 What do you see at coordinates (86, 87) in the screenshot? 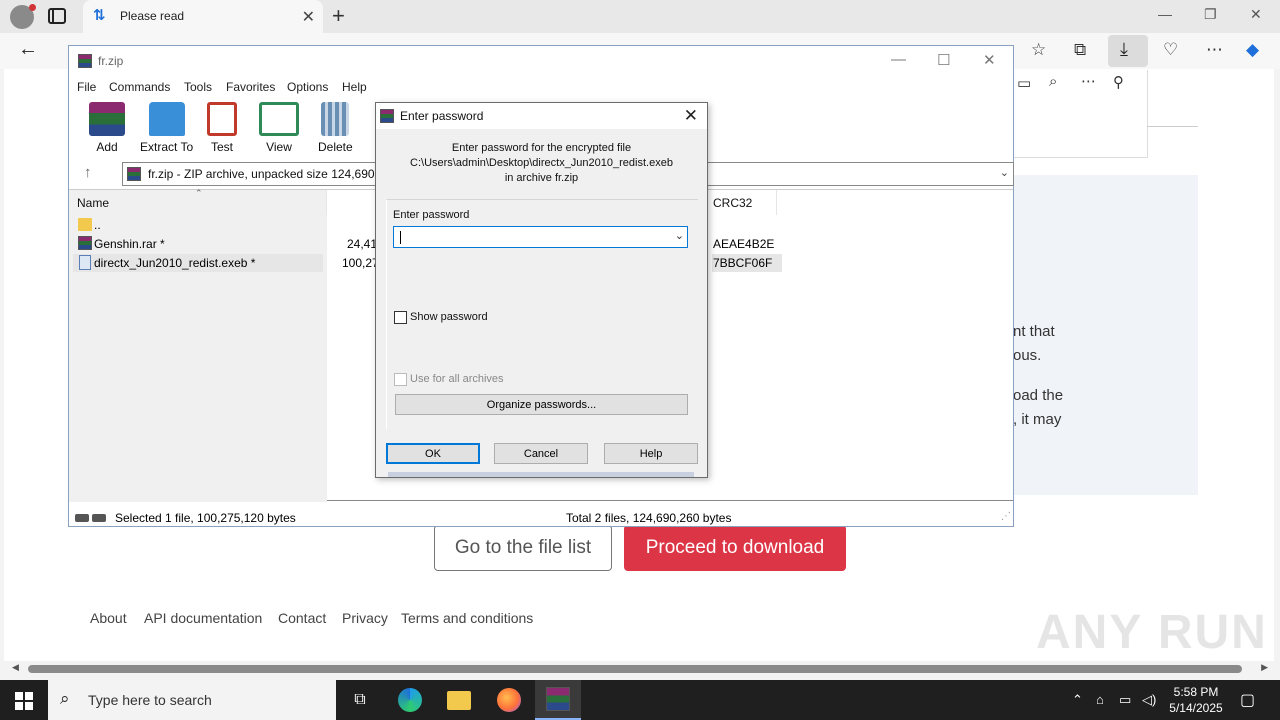
I see `menu-file: File` at bounding box center [86, 87].